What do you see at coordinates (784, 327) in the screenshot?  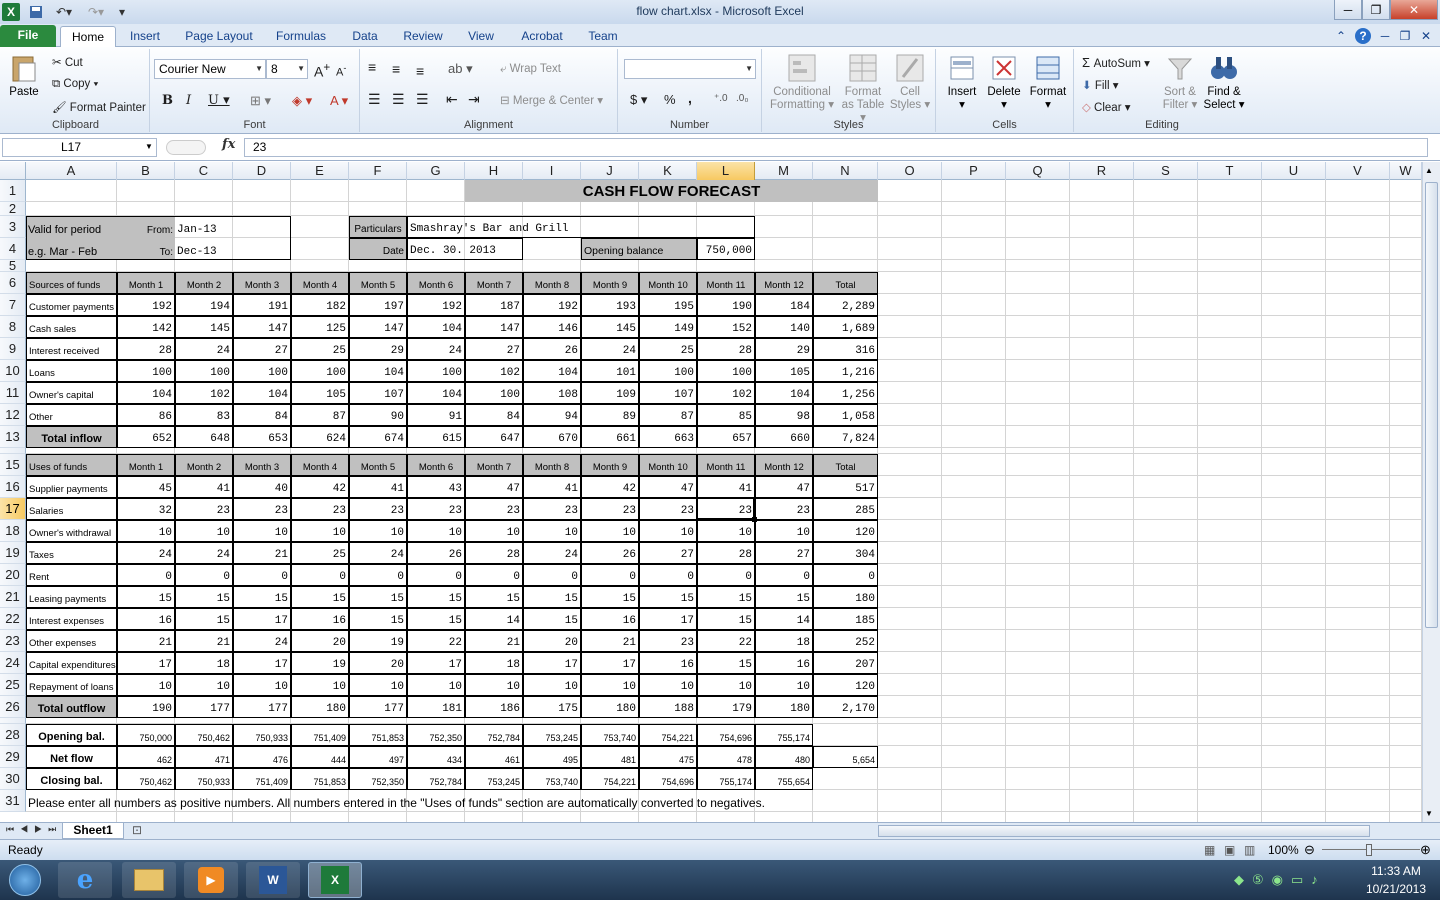 I see `value-cell: 140` at bounding box center [784, 327].